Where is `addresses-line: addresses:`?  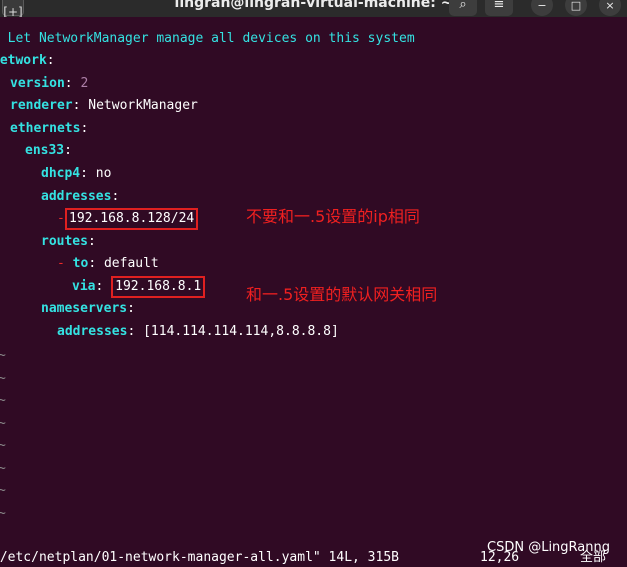 addresses-line: addresses: is located at coordinates (80, 196).